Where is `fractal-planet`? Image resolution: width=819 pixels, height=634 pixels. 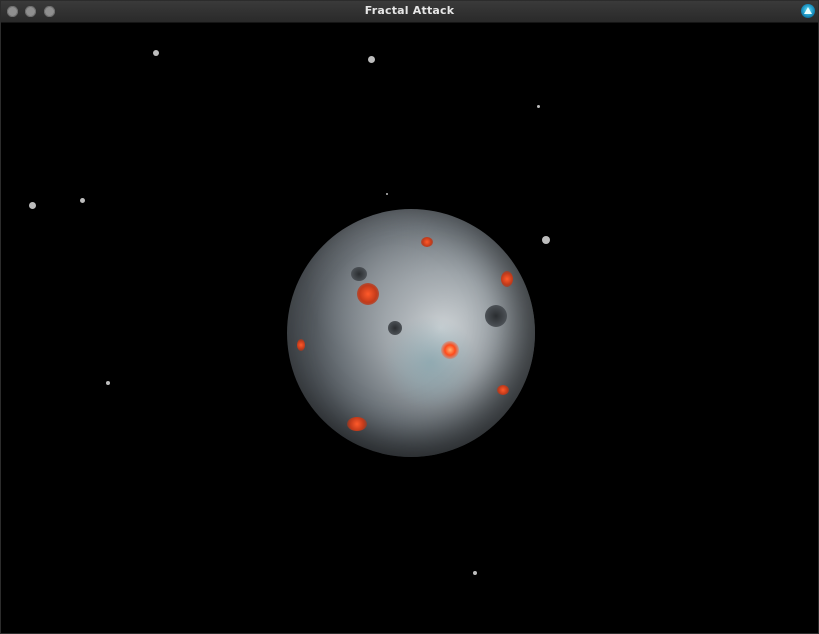 fractal-planet is located at coordinates (411, 333).